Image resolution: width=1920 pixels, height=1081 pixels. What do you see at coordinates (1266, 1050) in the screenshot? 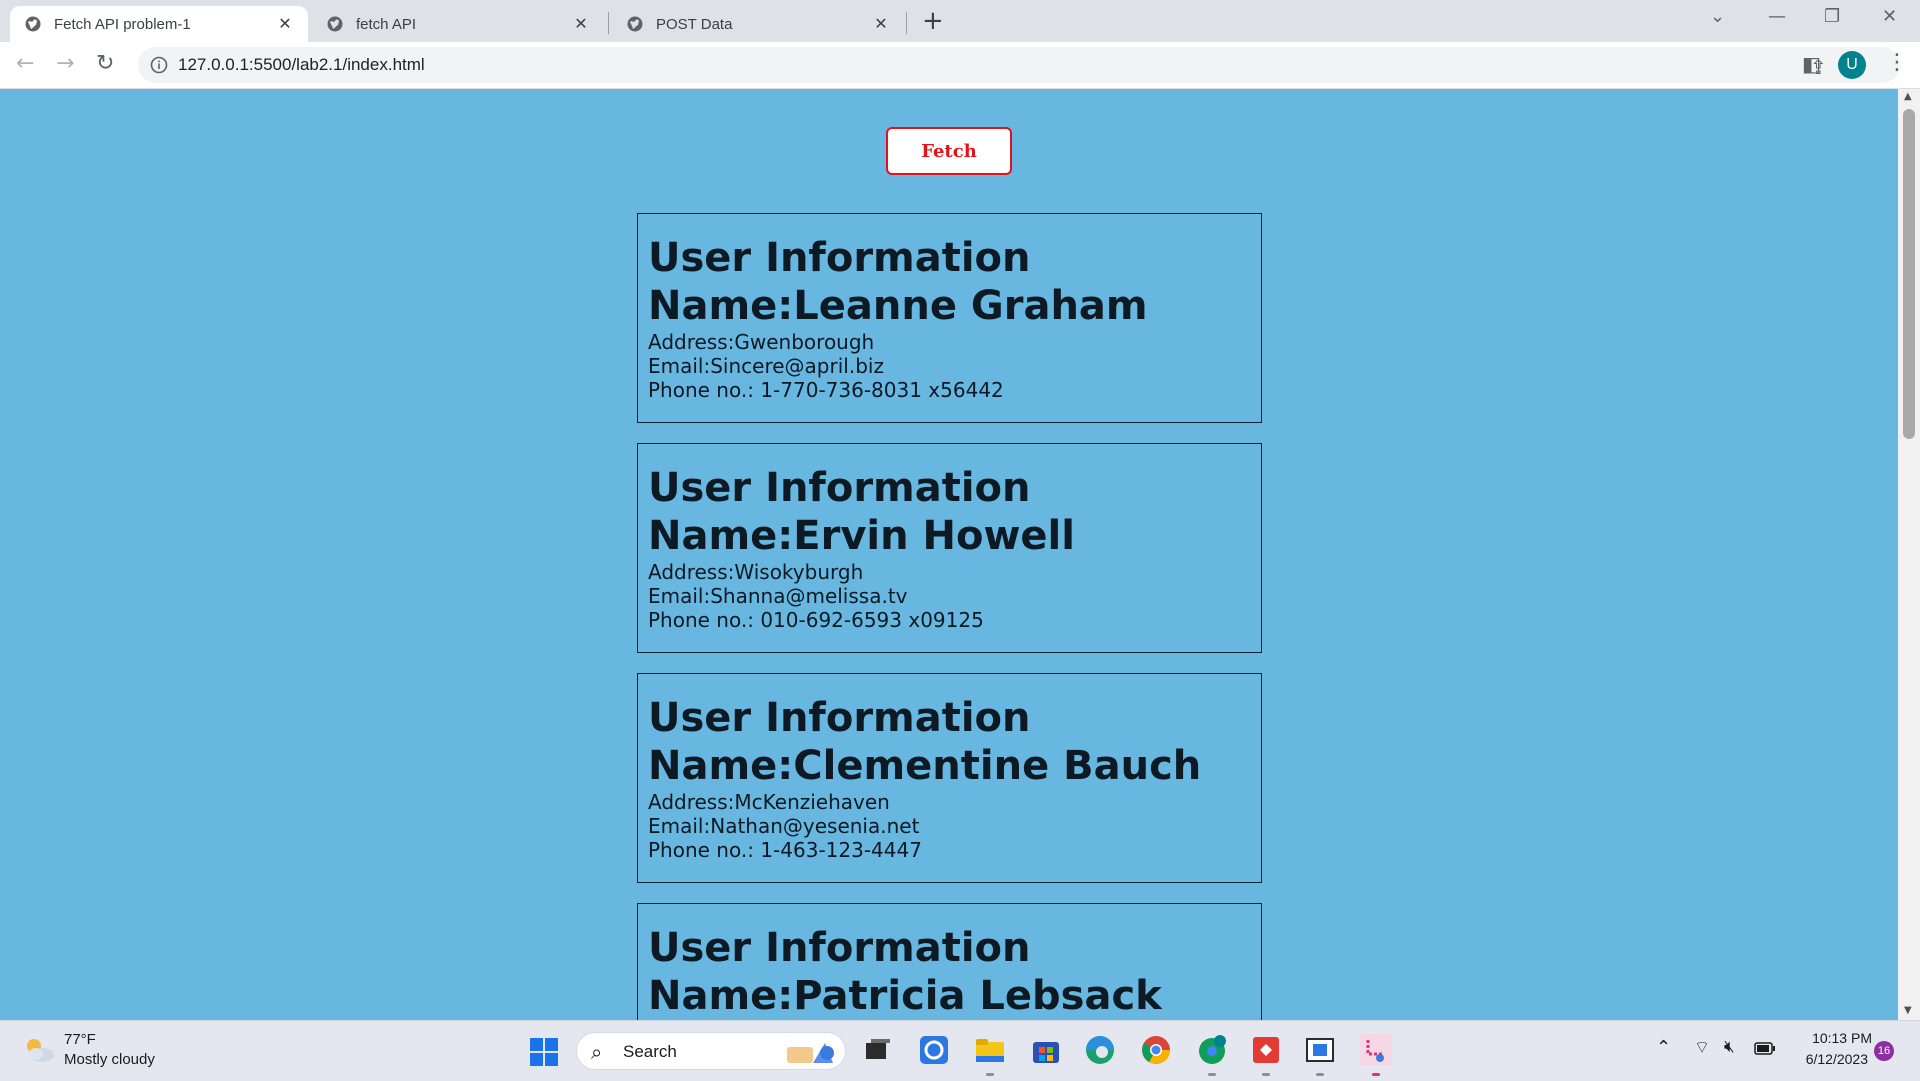
I see `git-icon` at bounding box center [1266, 1050].